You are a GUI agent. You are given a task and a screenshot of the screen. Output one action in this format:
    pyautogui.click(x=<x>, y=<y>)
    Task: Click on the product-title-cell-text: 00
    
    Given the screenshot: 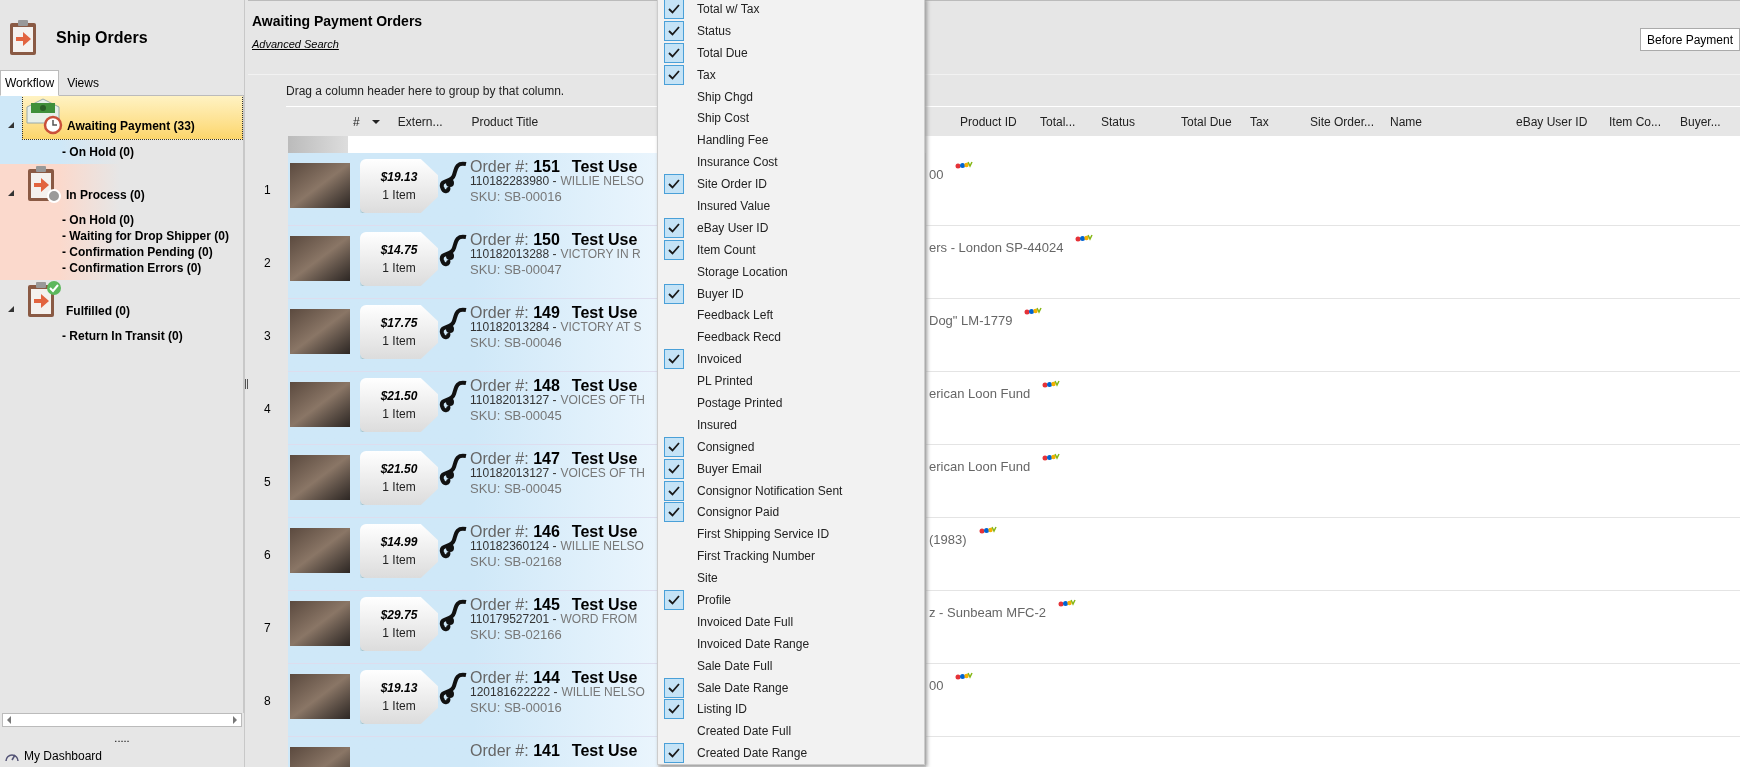 What is the action you would take?
    pyautogui.click(x=936, y=686)
    